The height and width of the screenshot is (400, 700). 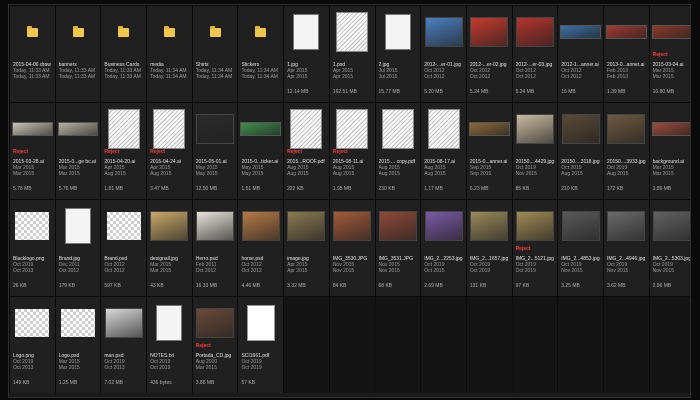 What do you see at coordinates (669, 248) in the screenshot?
I see `file-item: IMG_2...5303.jpg Oct 2019 Nov 2015 2.96 MB` at bounding box center [669, 248].